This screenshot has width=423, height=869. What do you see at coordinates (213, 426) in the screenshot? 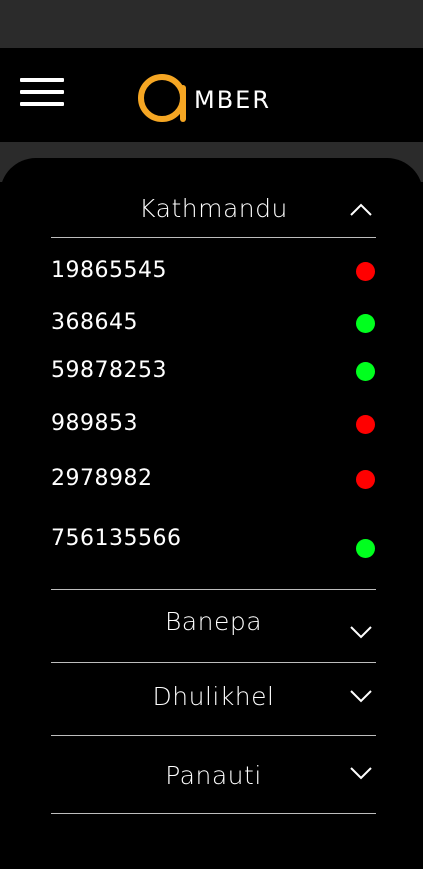
I see `device-row: 989853` at bounding box center [213, 426].